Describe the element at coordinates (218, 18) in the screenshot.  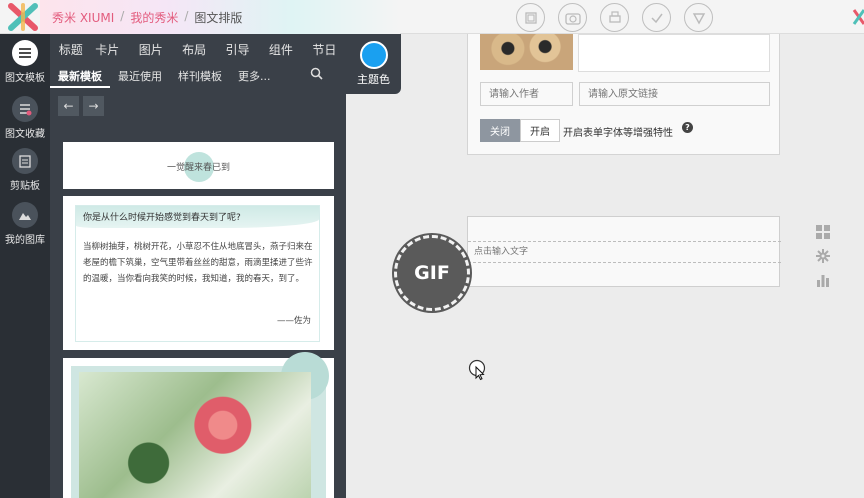
I see `breadcrumb-current: 图文排版` at that location.